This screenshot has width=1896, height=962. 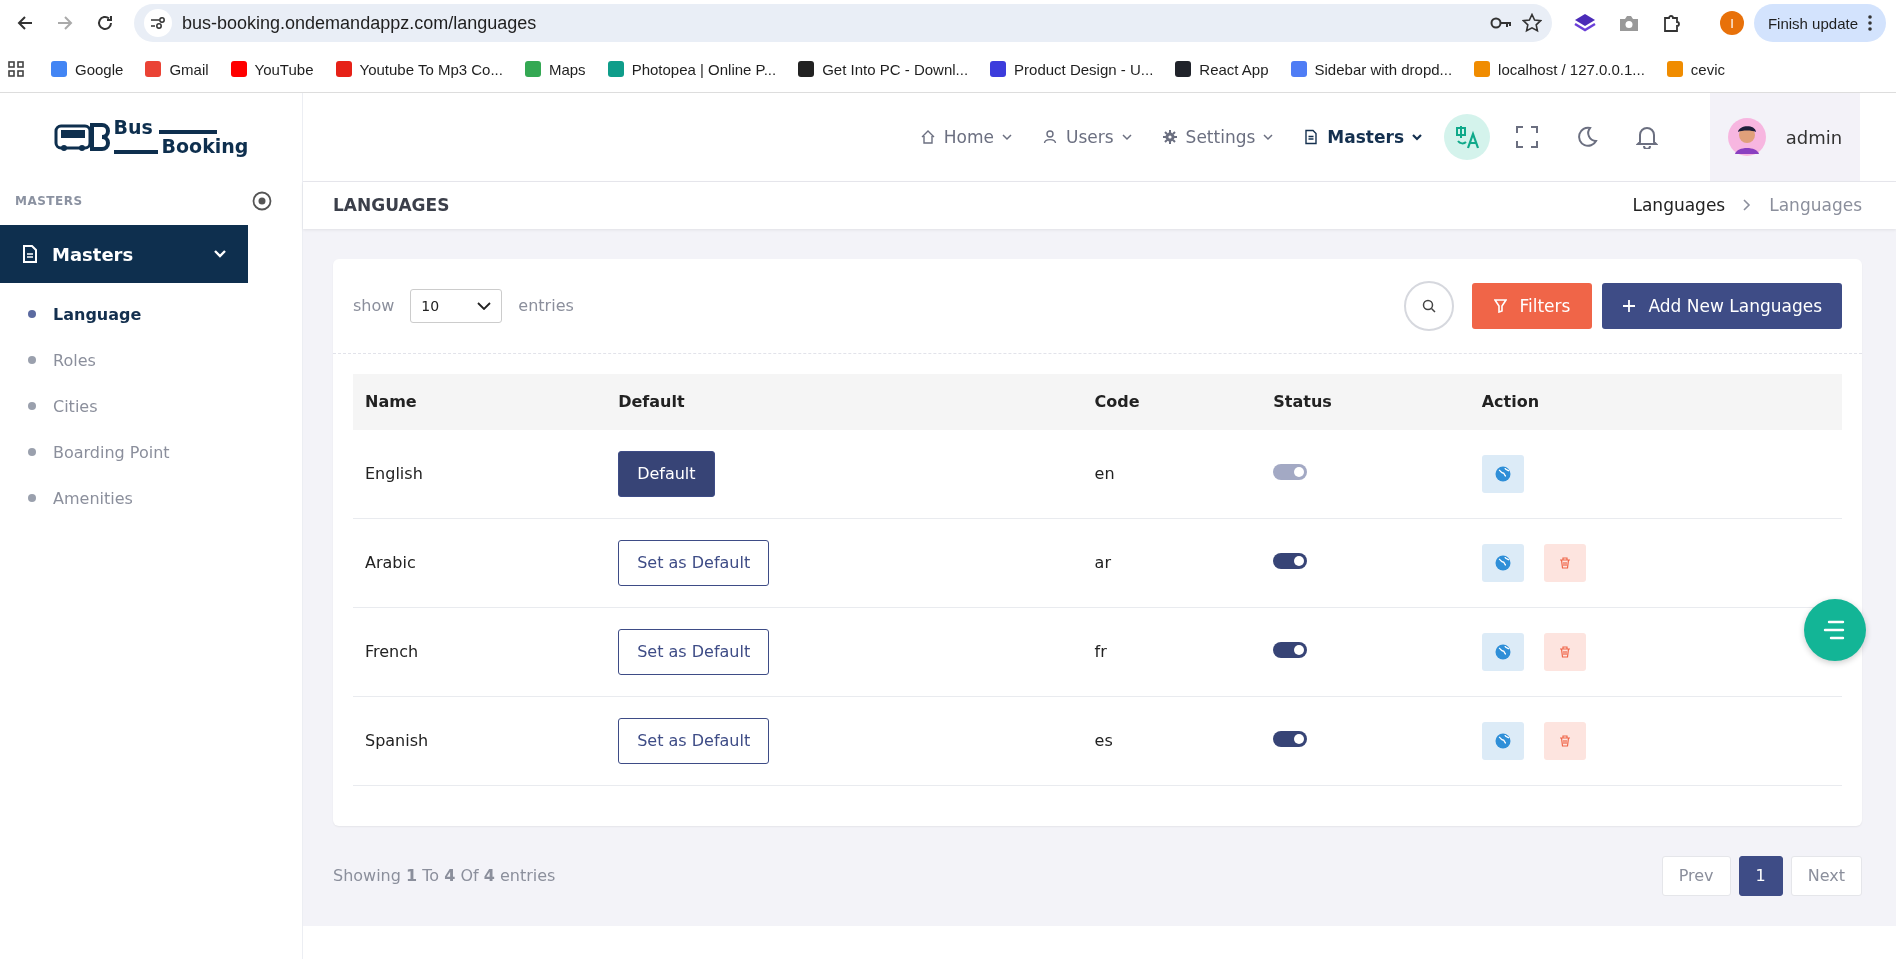 What do you see at coordinates (965, 137) in the screenshot?
I see `nav-menu-item: Home` at bounding box center [965, 137].